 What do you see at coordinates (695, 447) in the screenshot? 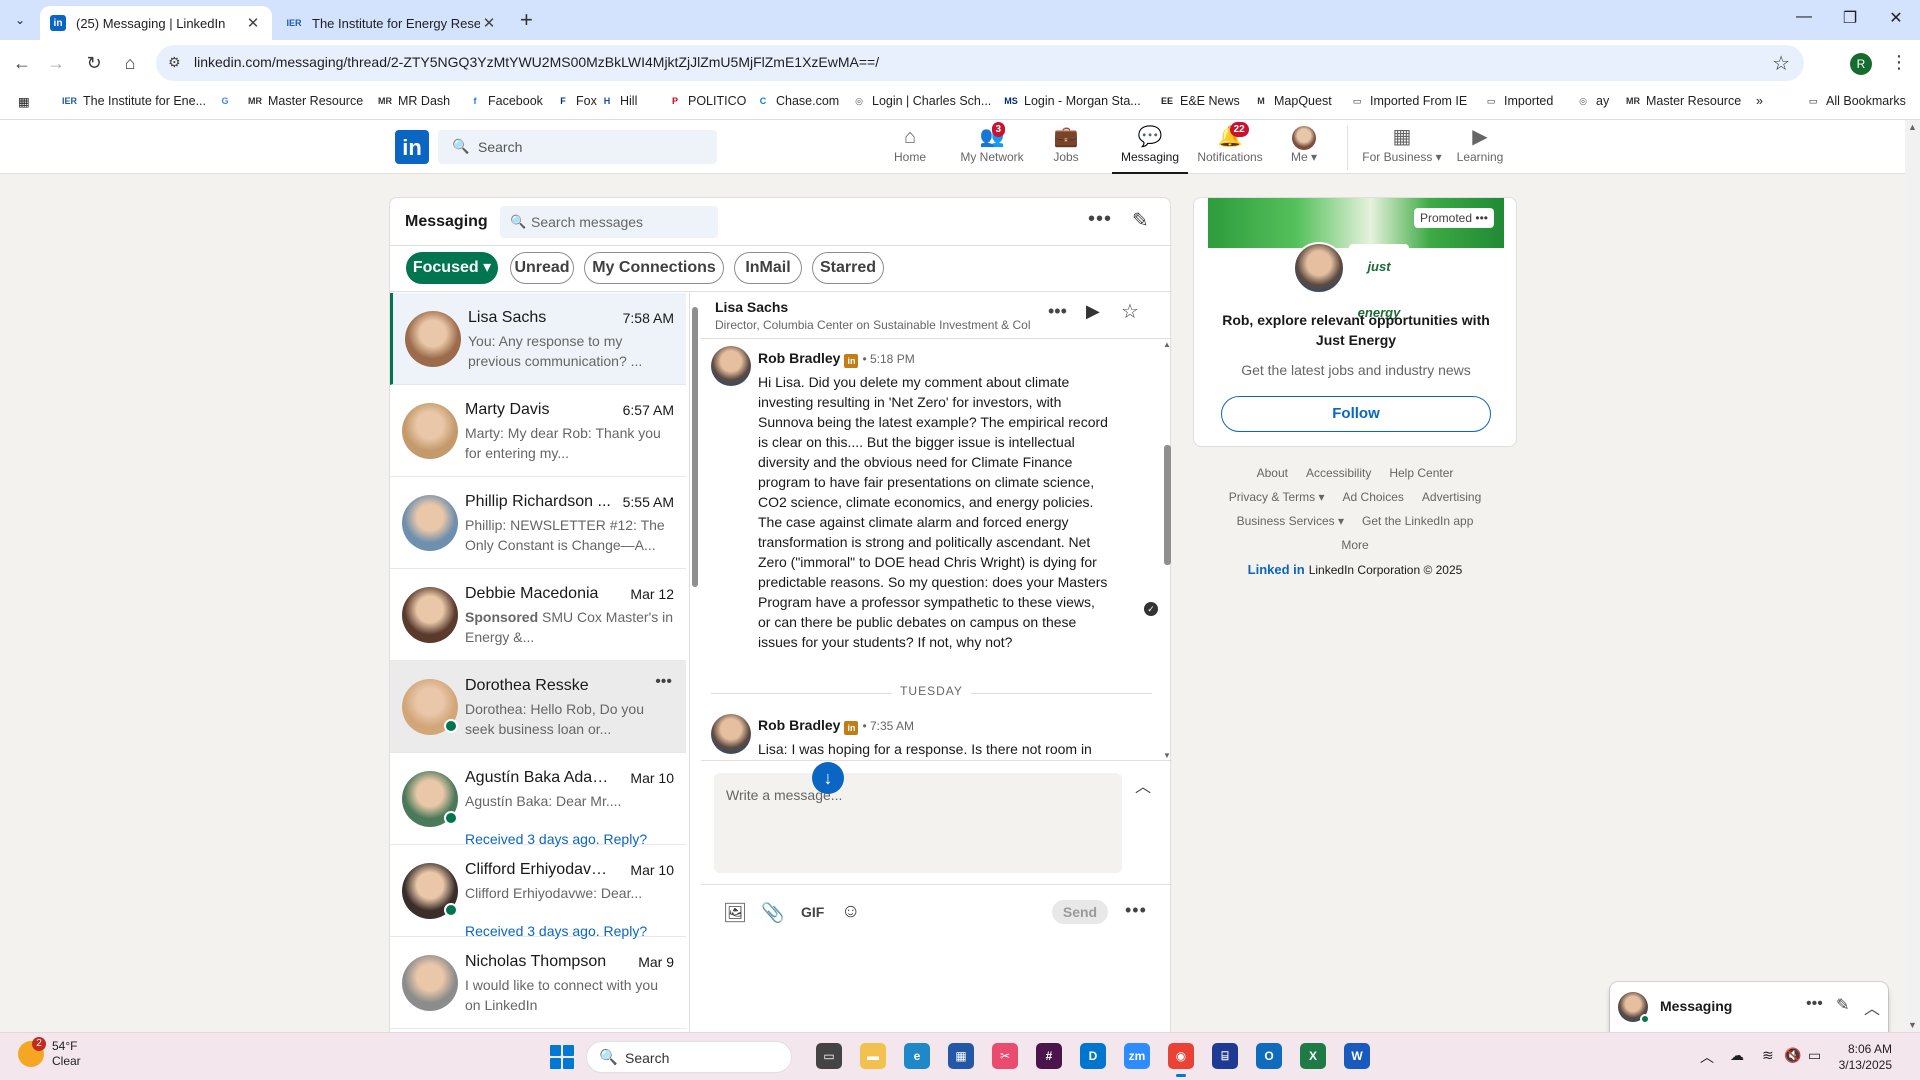
I see `scrollbar-thumb` at bounding box center [695, 447].